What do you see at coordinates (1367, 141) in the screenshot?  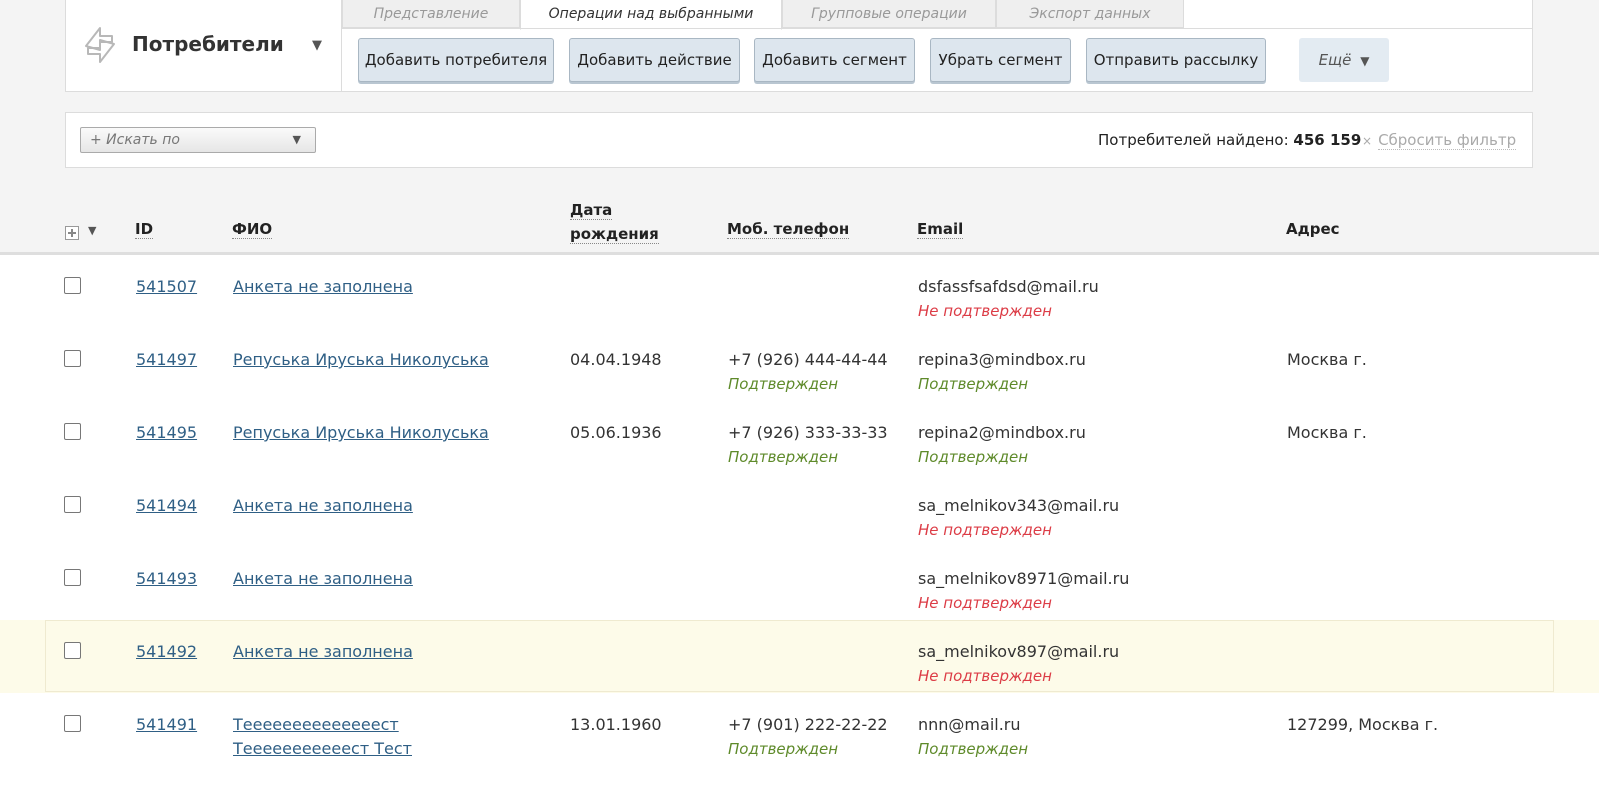 I see `close-icon: ×` at bounding box center [1367, 141].